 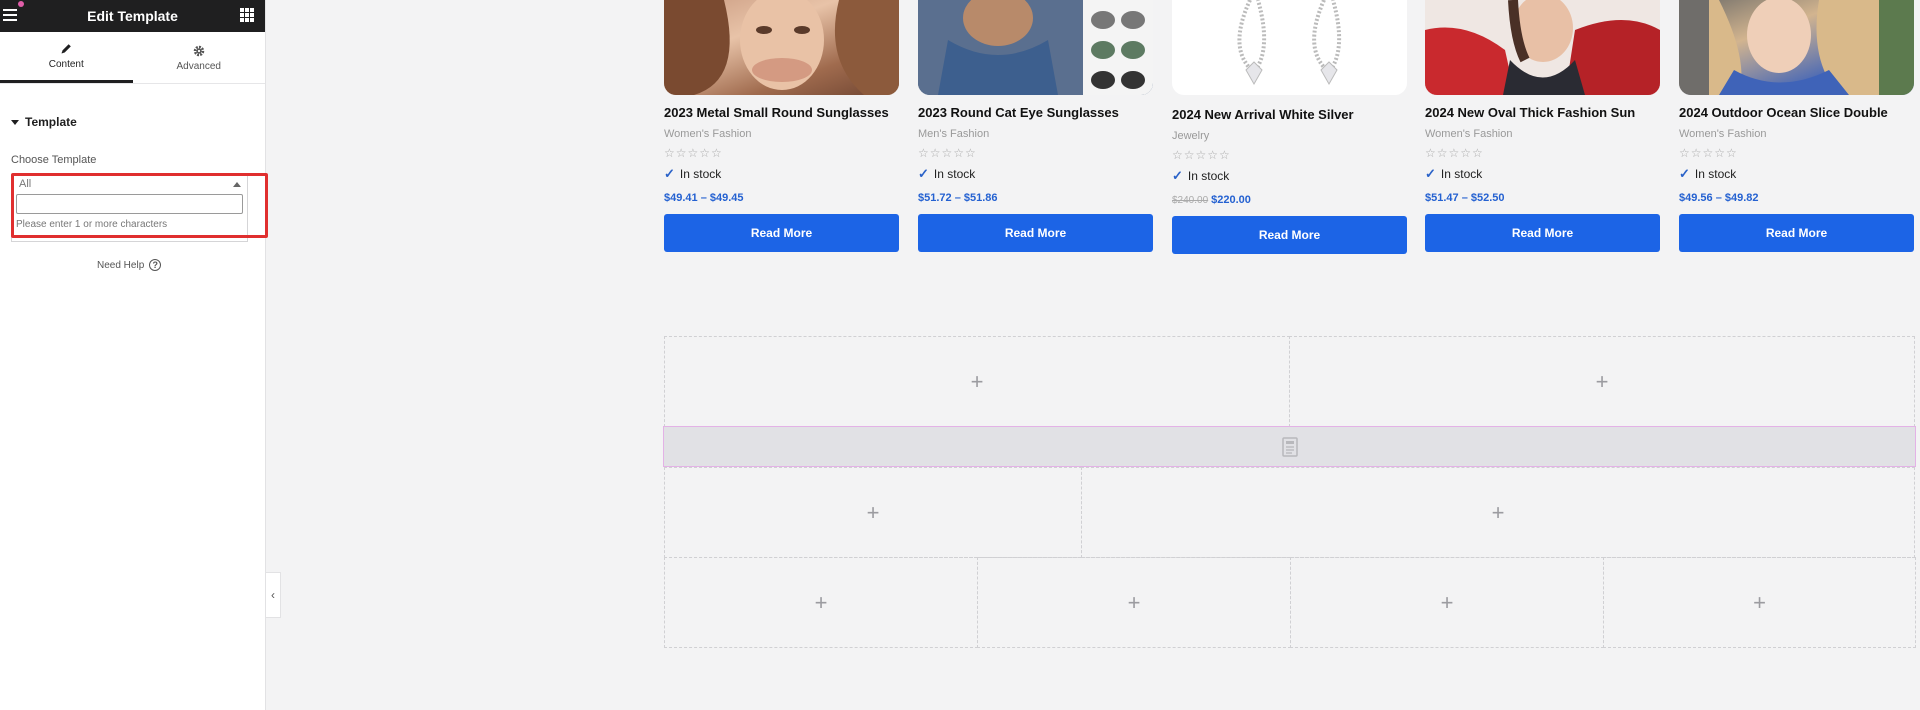 What do you see at coordinates (138, 122) in the screenshot?
I see `template-section-toggle: Template` at bounding box center [138, 122].